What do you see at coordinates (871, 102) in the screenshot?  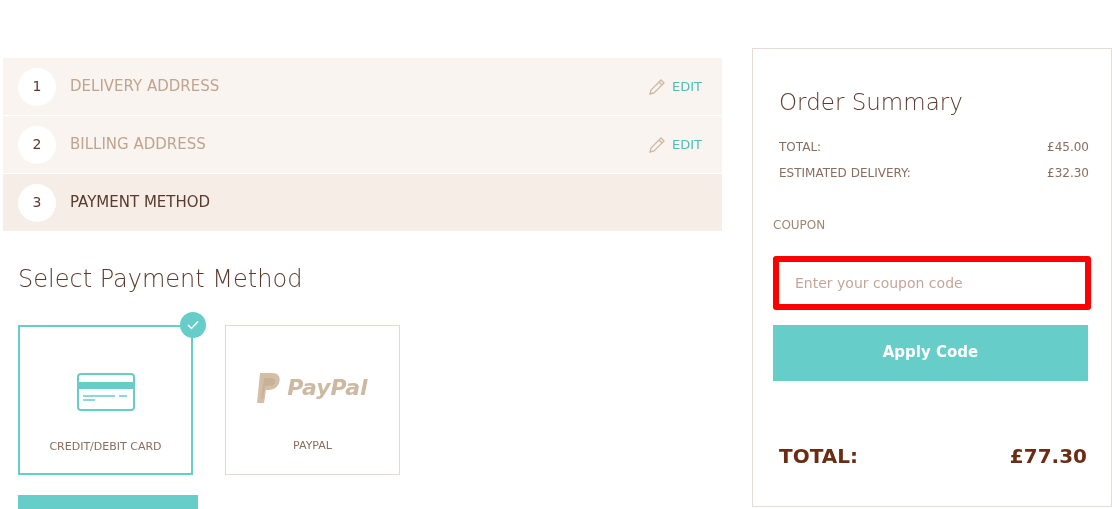 I see `summary-title: Order Summary` at bounding box center [871, 102].